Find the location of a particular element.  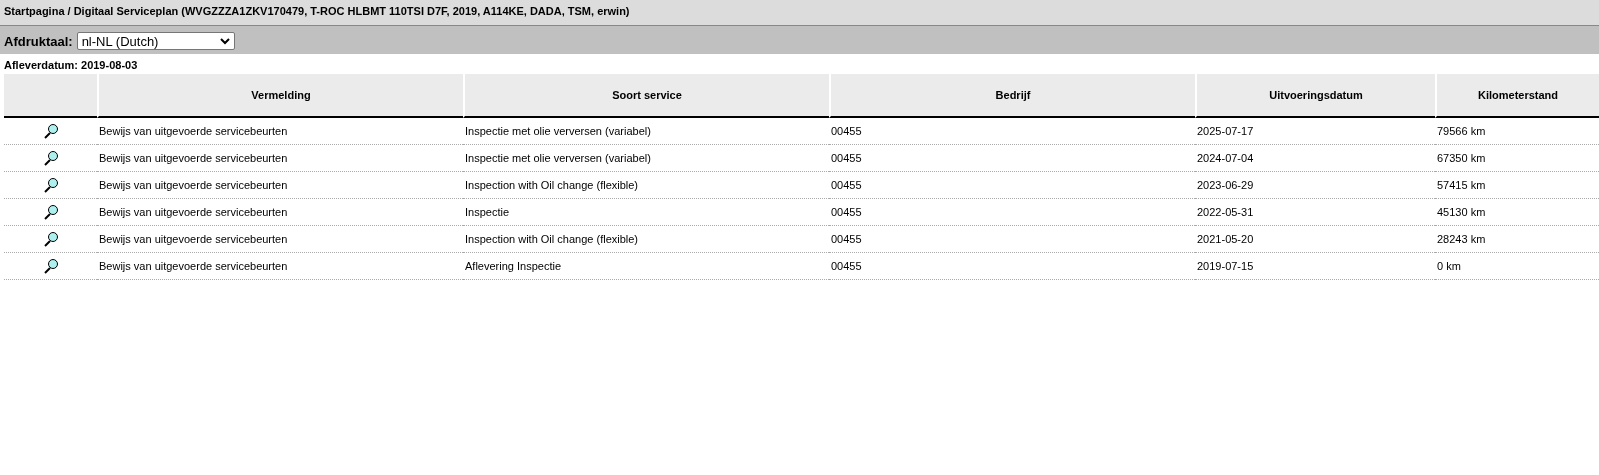

table-cell: Aflevering Inspectie is located at coordinates (646, 266).